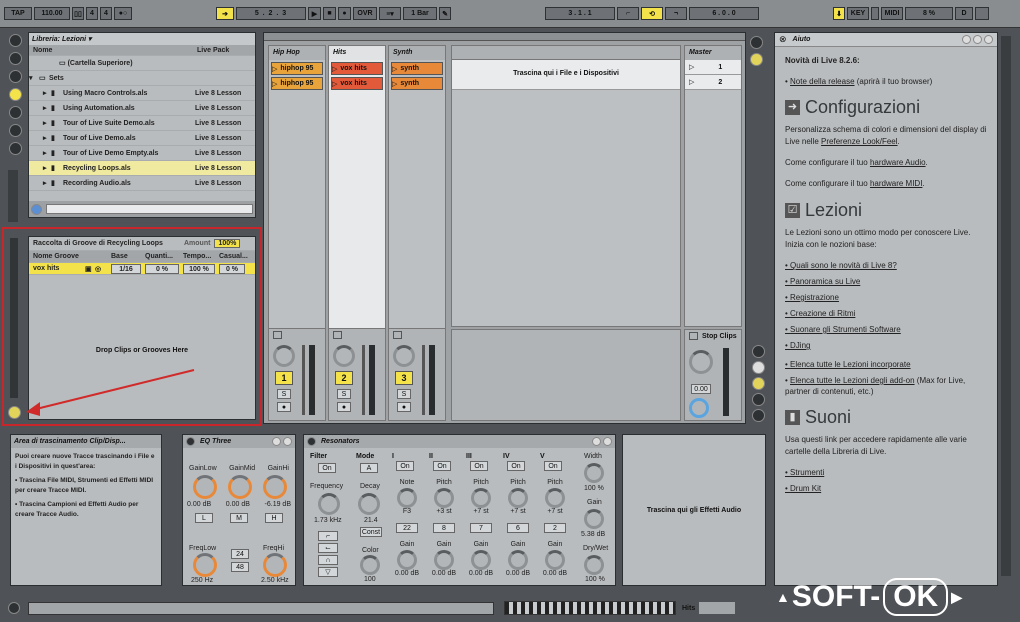 This screenshot has width=1020, height=622. I want to click on punch-in-icon: ⌐, so click(628, 13).